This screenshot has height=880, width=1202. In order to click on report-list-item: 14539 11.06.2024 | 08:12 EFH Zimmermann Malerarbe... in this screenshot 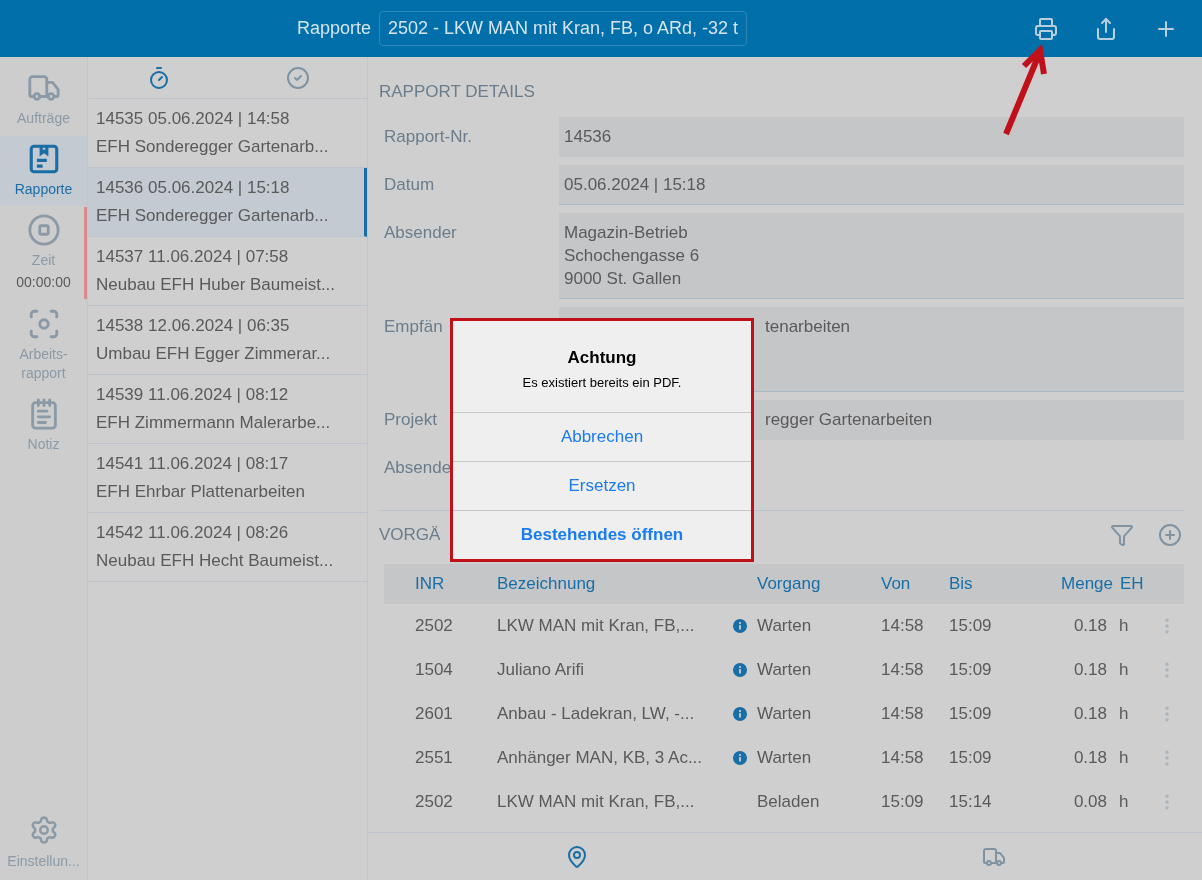, I will do `click(227, 409)`.